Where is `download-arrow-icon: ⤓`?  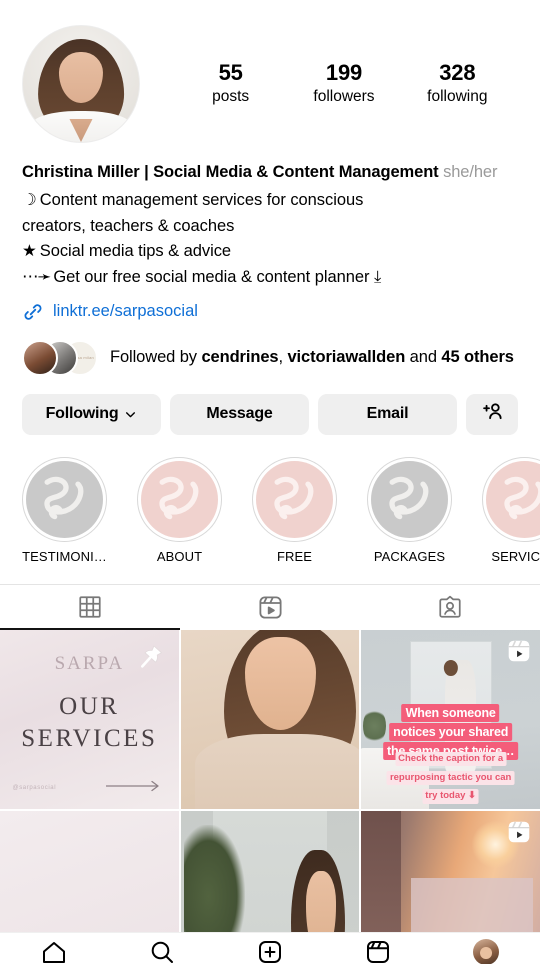
download-arrow-icon: ⤓ is located at coordinates (378, 277).